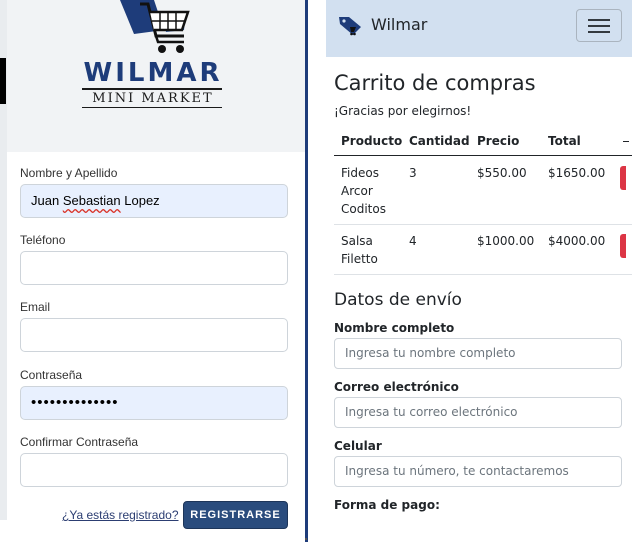 The image size is (632, 542). Describe the element at coordinates (351, 26) in the screenshot. I see `shopping-tag-icon` at that location.